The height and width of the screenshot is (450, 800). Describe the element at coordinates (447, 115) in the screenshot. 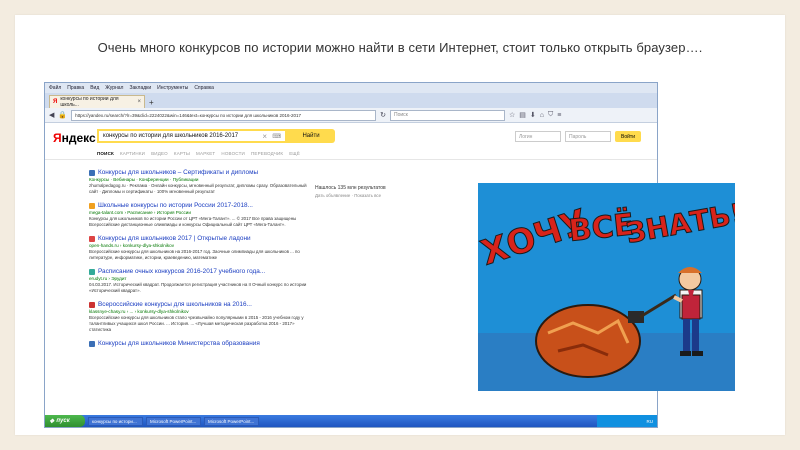

I see `browser-search-input: Поиск` at that location.